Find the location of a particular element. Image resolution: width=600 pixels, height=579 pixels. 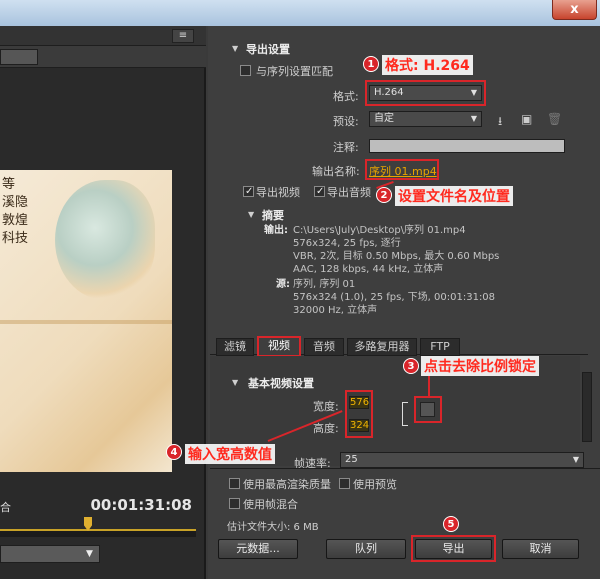

tab-multiplexer: 多路复用器 is located at coordinates (382, 347).